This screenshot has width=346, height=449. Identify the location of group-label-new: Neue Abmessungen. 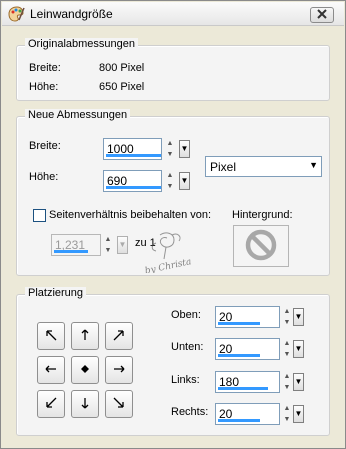
(78, 115).